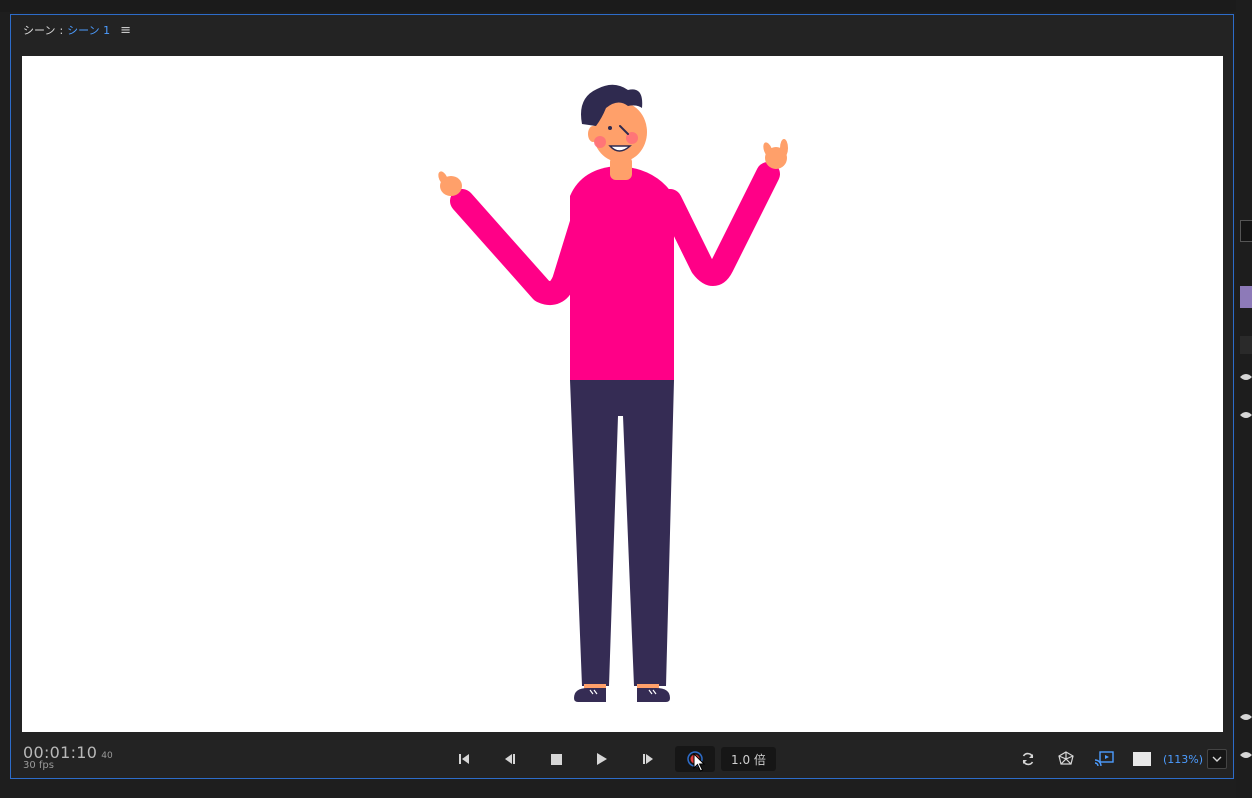 The width and height of the screenshot is (1252, 798). Describe the element at coordinates (590, 695) in the screenshot. I see `left-shoe` at that location.